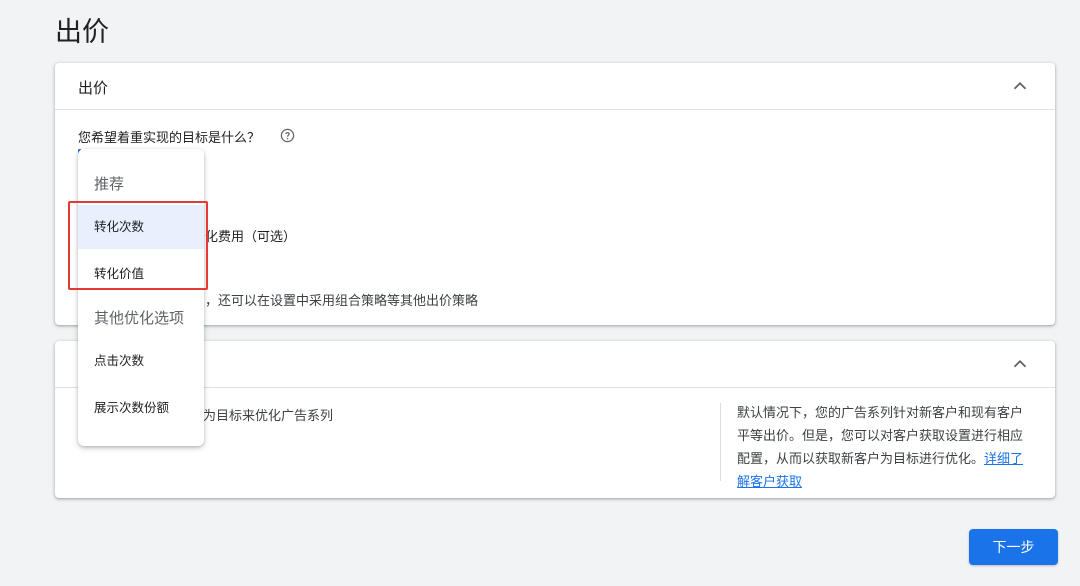  Describe the element at coordinates (169, 138) in the screenshot. I see `goal-question-label: 您希望着重实现的目标是什么？` at that location.